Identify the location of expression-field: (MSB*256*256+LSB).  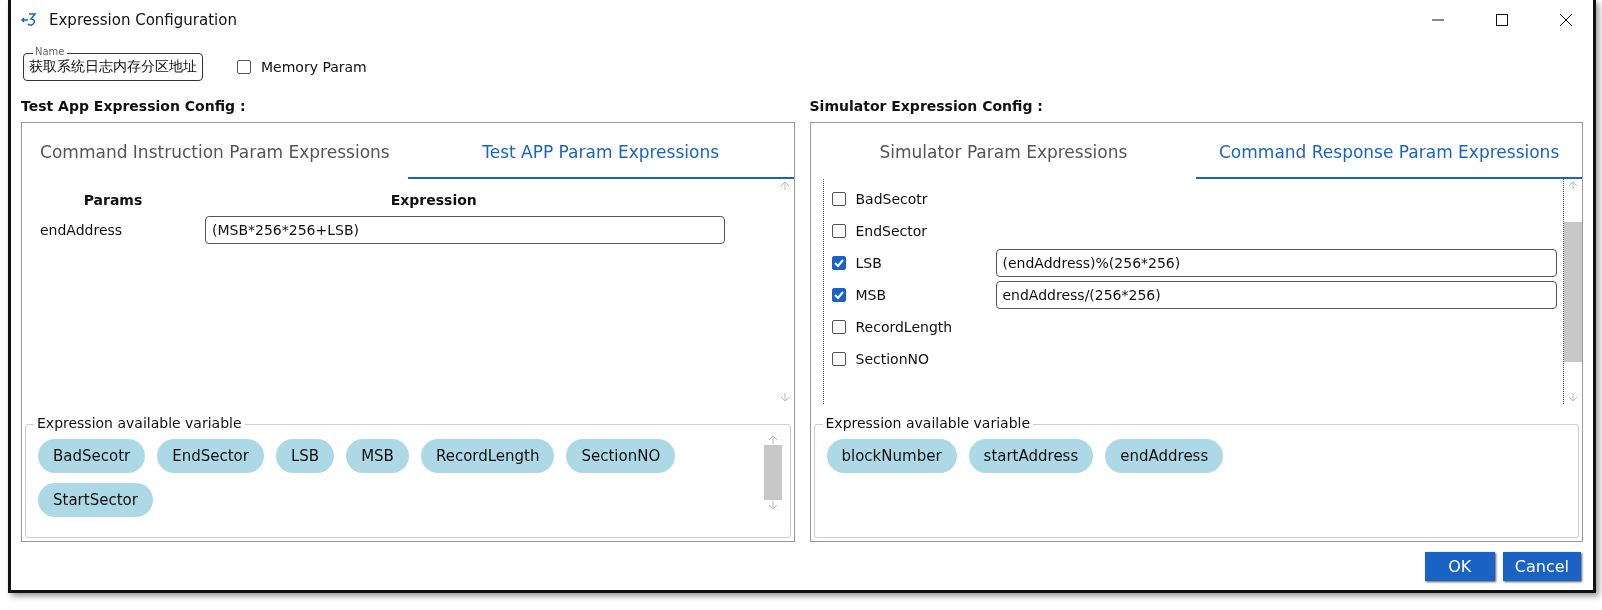
(465, 230).